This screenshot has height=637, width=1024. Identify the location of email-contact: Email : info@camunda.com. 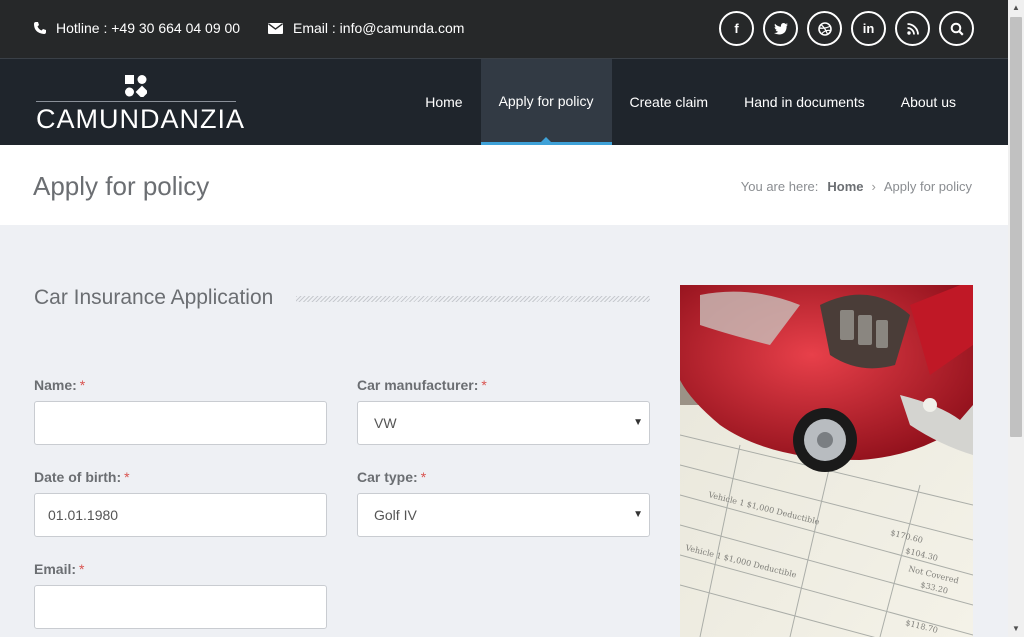
(366, 28).